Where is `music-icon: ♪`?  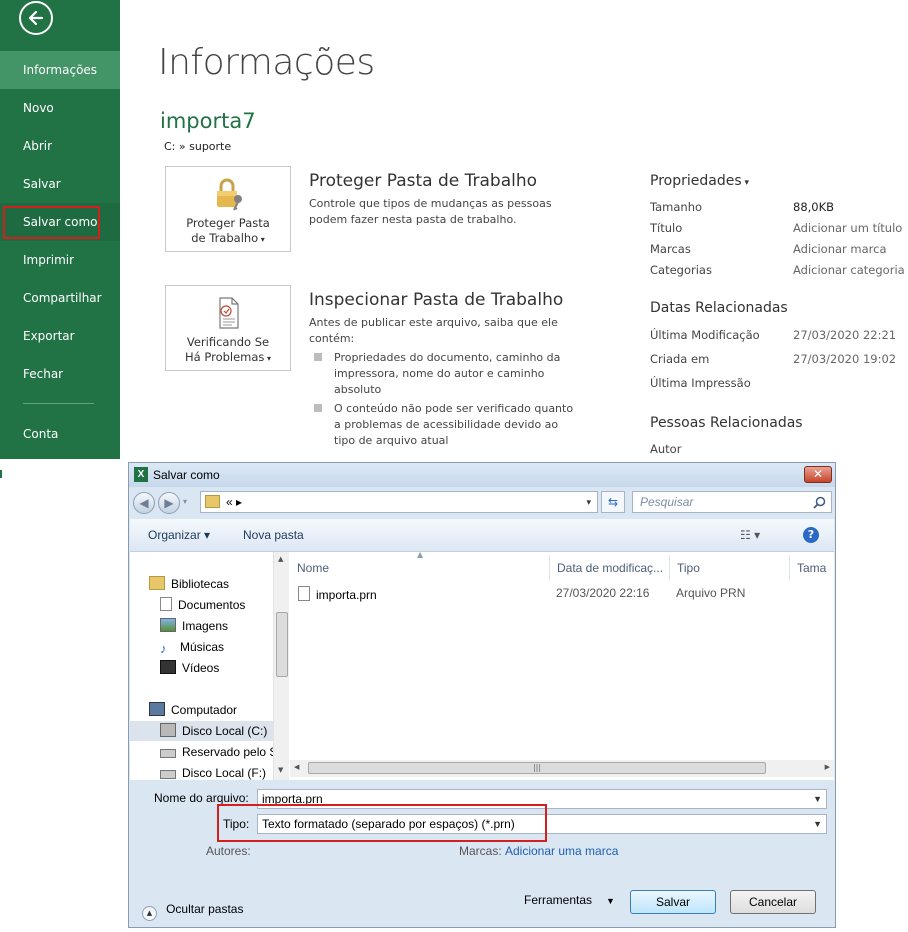 music-icon: ♪ is located at coordinates (163, 648).